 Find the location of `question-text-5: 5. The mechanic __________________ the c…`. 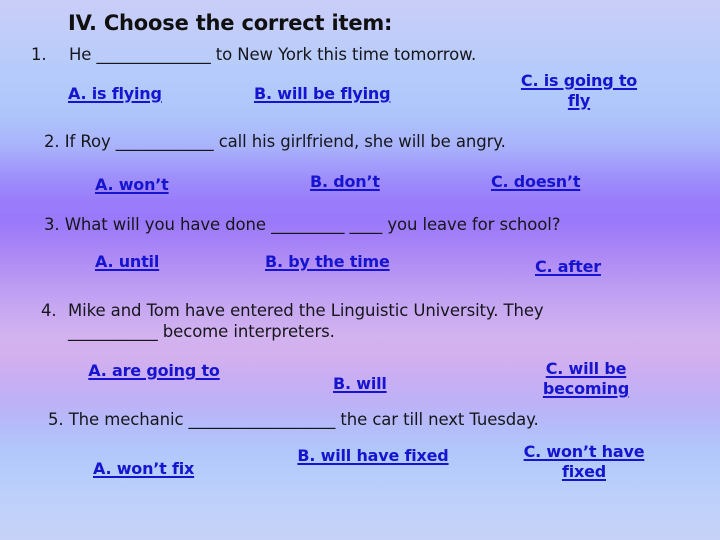

question-text-5: 5. The mechanic __________________ the c… is located at coordinates (368, 419).